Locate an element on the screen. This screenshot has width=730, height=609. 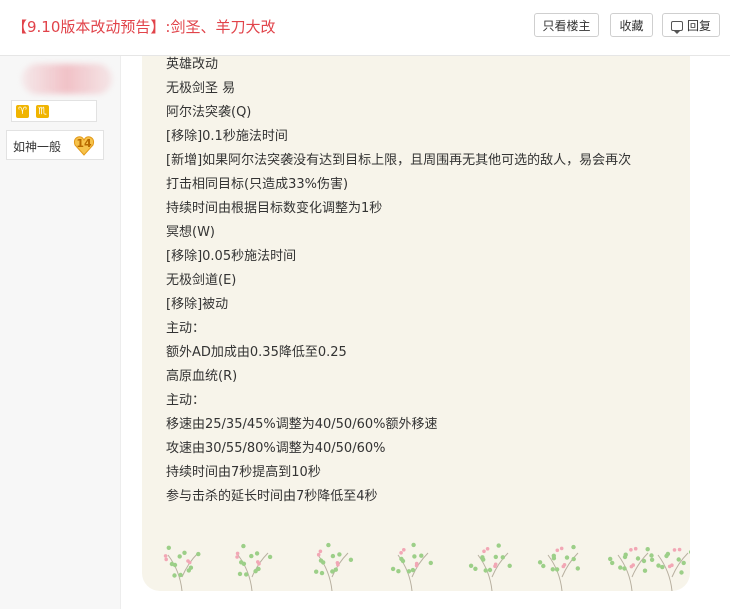
post-line: 英雄改动 is located at coordinates (192, 64).